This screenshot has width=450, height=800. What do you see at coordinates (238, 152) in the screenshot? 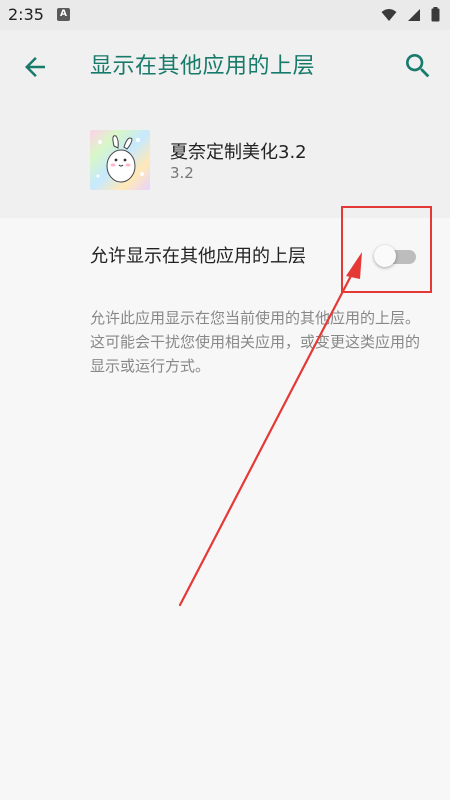
I see `app-name: 夏奈定制美化3.2` at bounding box center [238, 152].